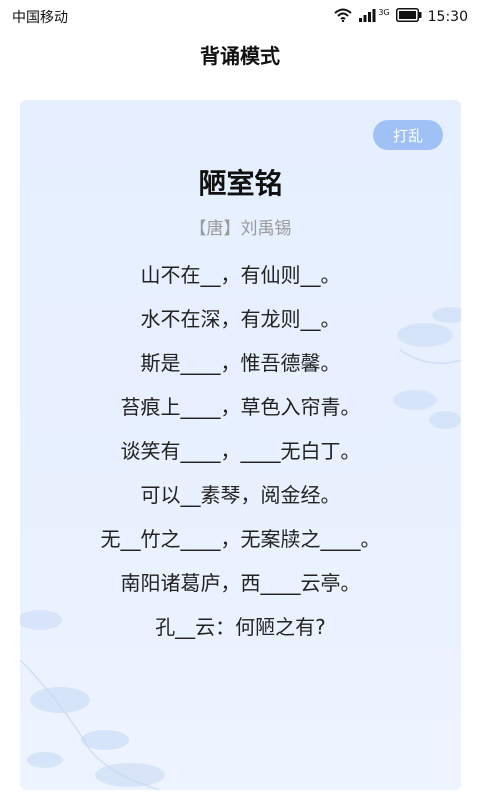  I want to click on poem-line: 无__竹之____，无案牍之____。, so click(240, 539).